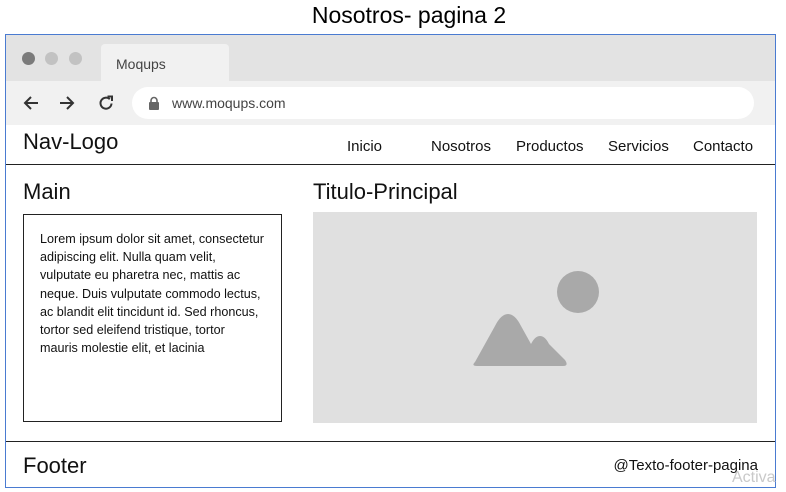 The width and height of the screenshot is (786, 492). I want to click on site-footer: Footer @Texto-footer-pagina, so click(390, 464).